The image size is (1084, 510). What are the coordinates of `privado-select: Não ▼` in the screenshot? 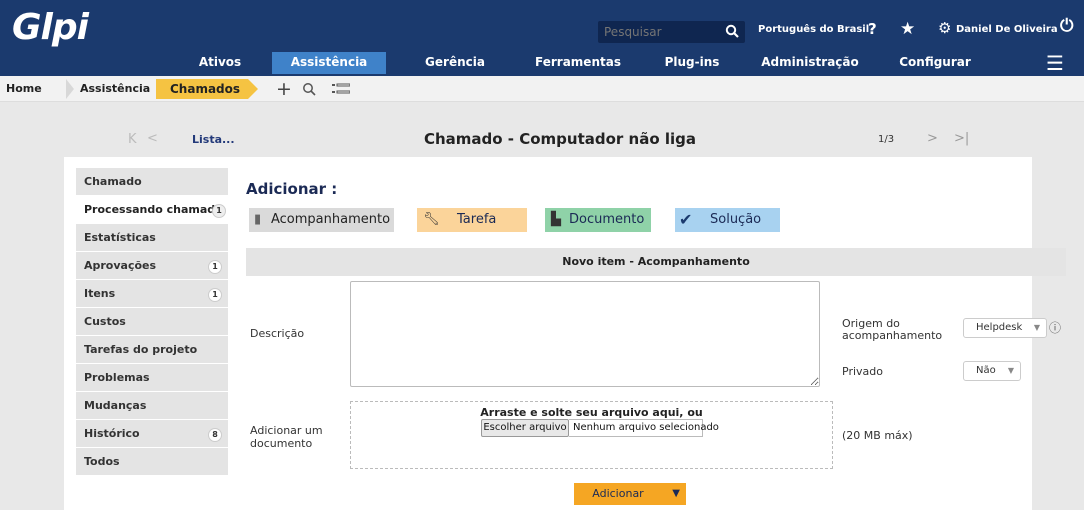 It's located at (992, 371).